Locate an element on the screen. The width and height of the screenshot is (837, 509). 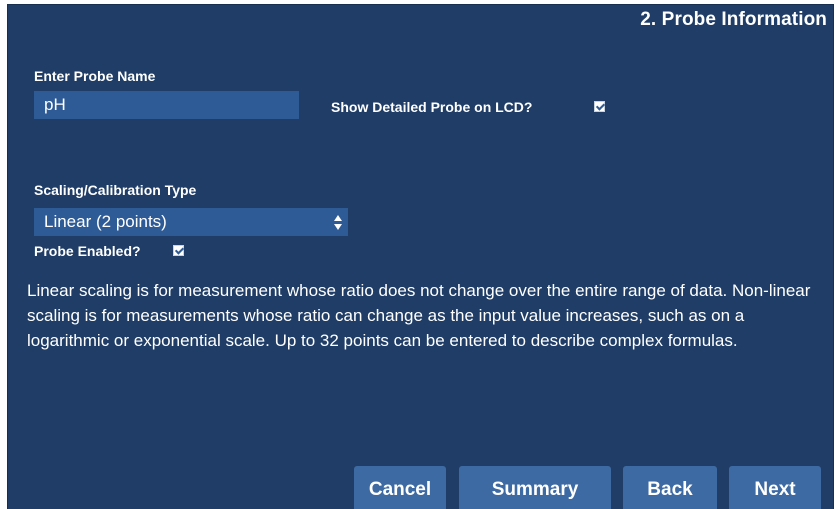
select-arrows-icon is located at coordinates (338, 222).